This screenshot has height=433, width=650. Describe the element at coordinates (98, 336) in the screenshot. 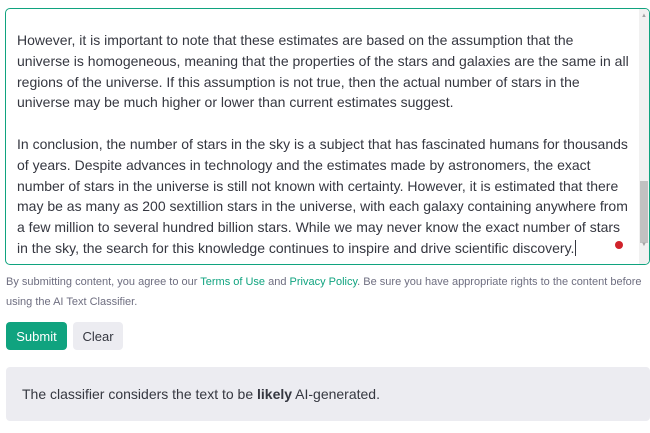

I see `clear-button: Clear` at that location.